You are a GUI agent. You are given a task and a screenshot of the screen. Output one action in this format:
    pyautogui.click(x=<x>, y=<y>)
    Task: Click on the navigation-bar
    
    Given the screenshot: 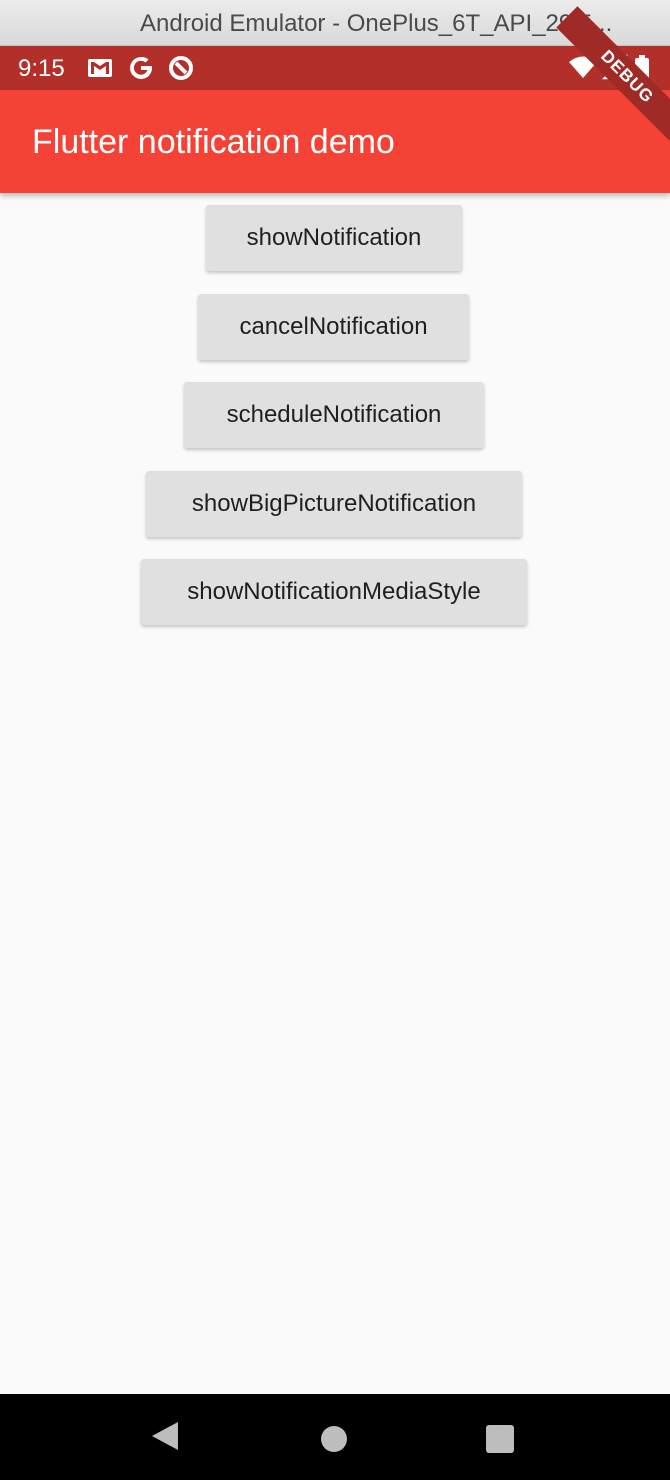 What is the action you would take?
    pyautogui.click(x=335, y=1437)
    